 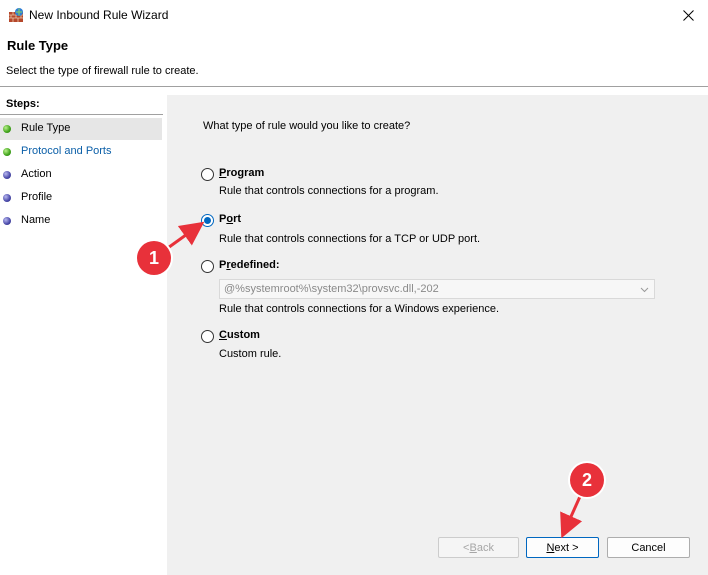 I want to click on next-button: Next >, so click(x=562, y=547).